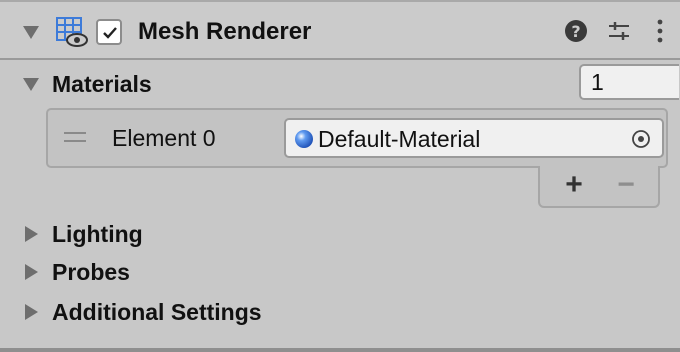 Image resolution: width=680 pixels, height=352 pixels. I want to click on add-element-button: +, so click(574, 185).